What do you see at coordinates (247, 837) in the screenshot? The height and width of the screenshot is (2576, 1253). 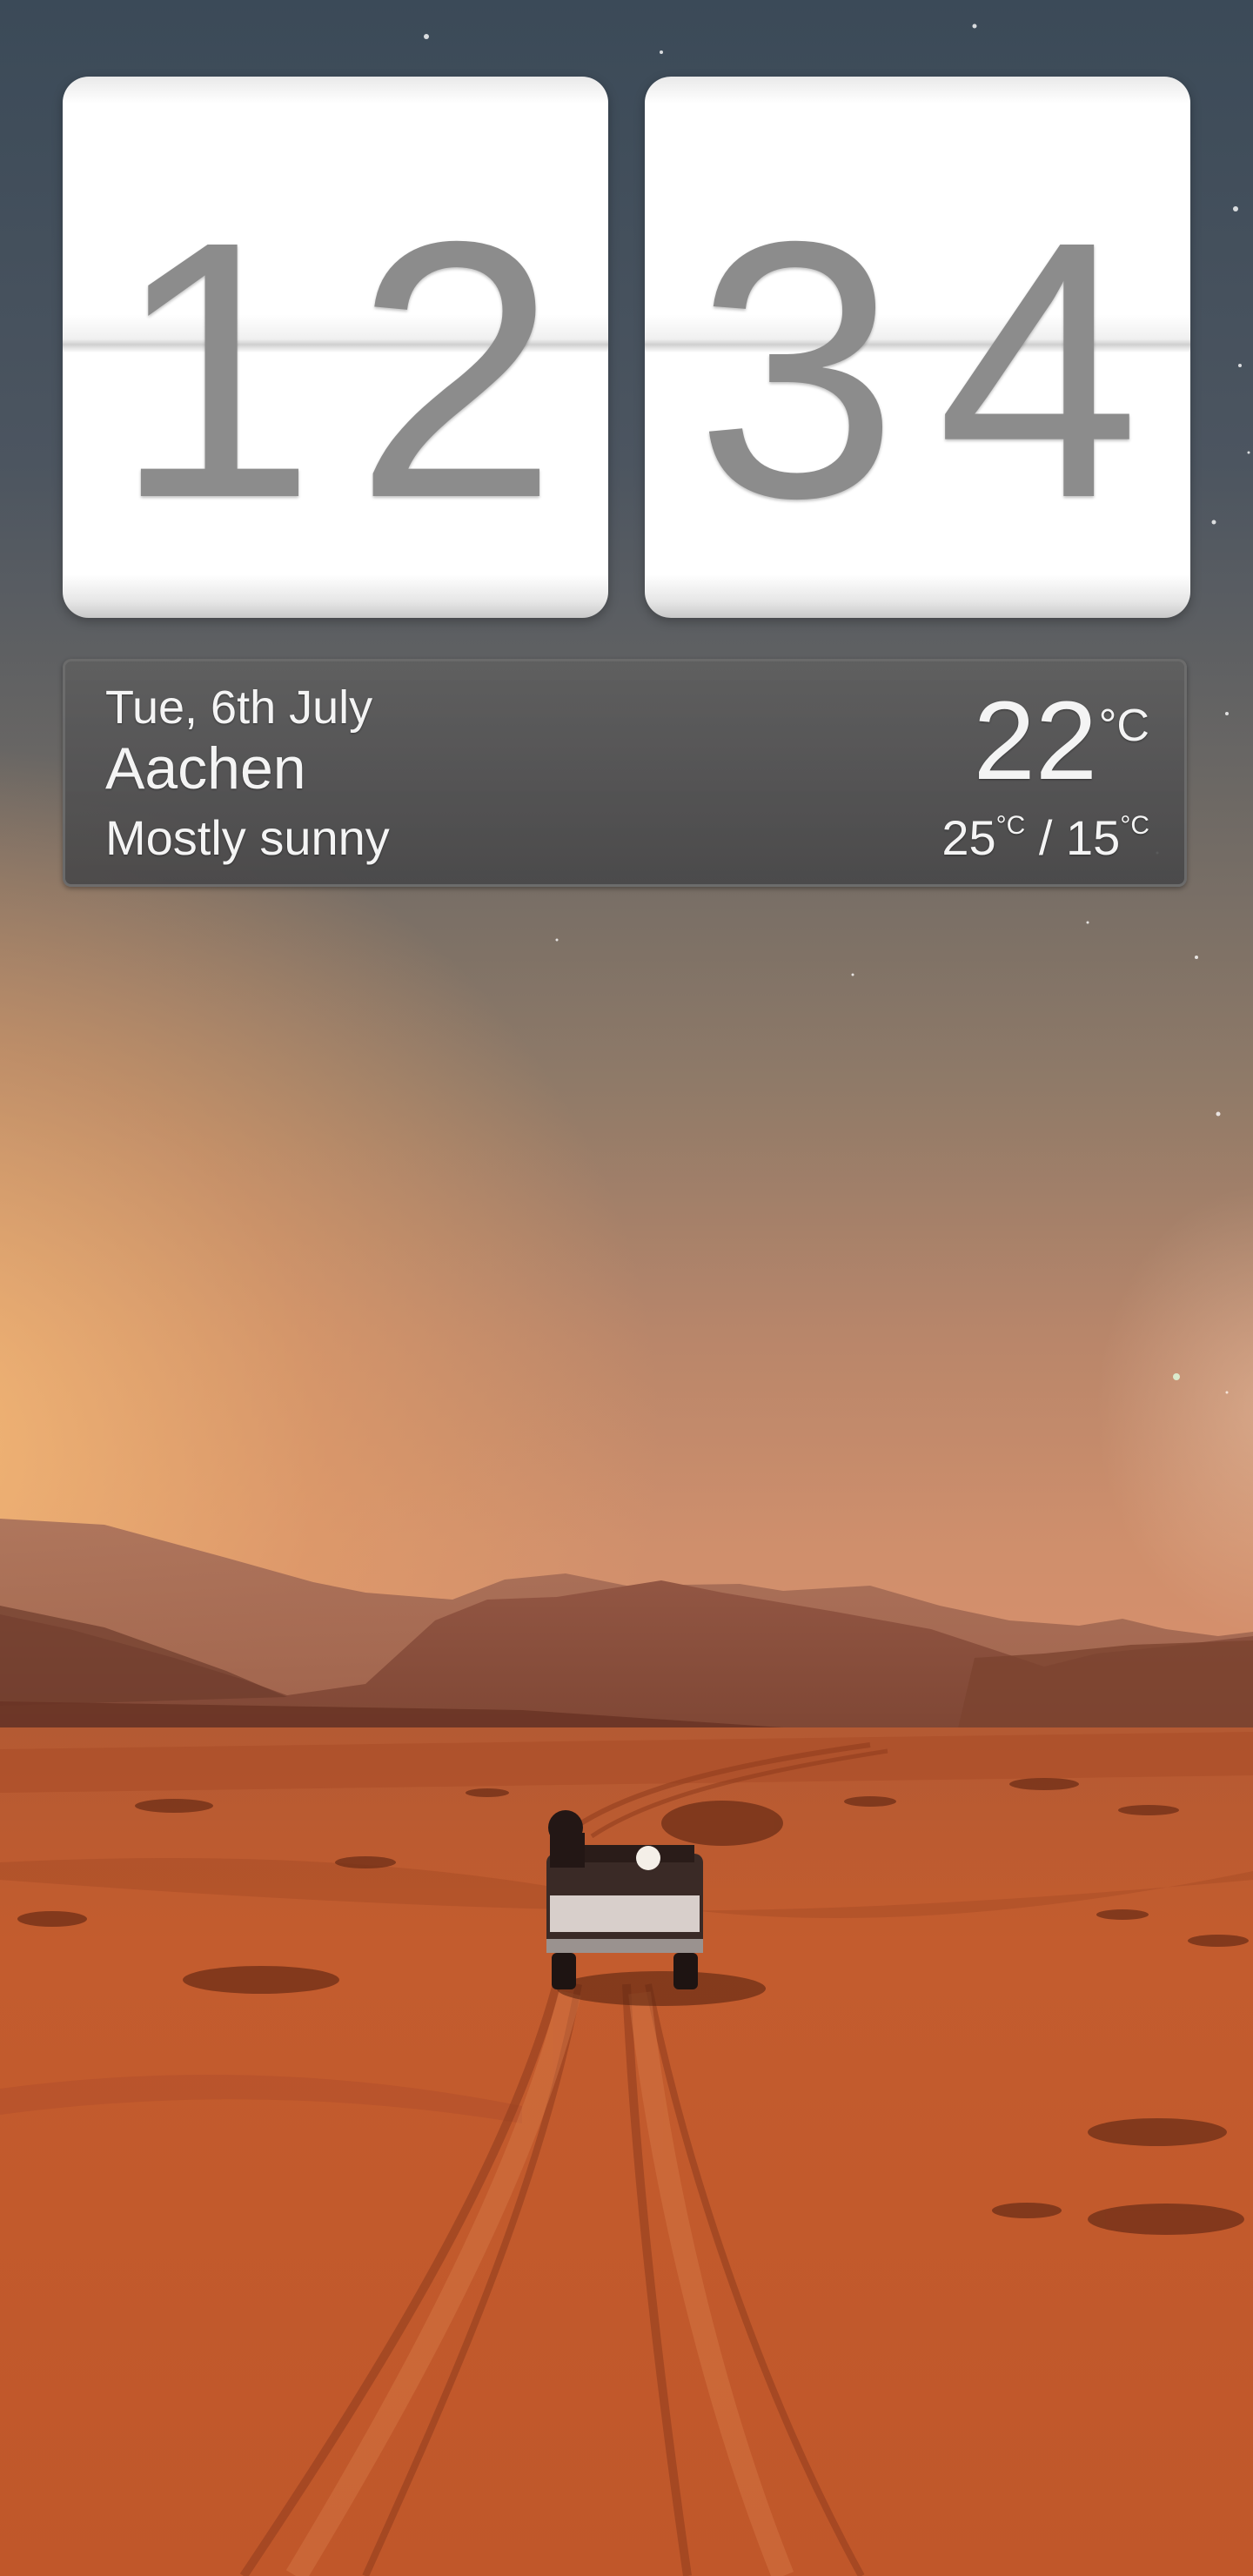 I see `weather-condition: Mostly sunny` at bounding box center [247, 837].